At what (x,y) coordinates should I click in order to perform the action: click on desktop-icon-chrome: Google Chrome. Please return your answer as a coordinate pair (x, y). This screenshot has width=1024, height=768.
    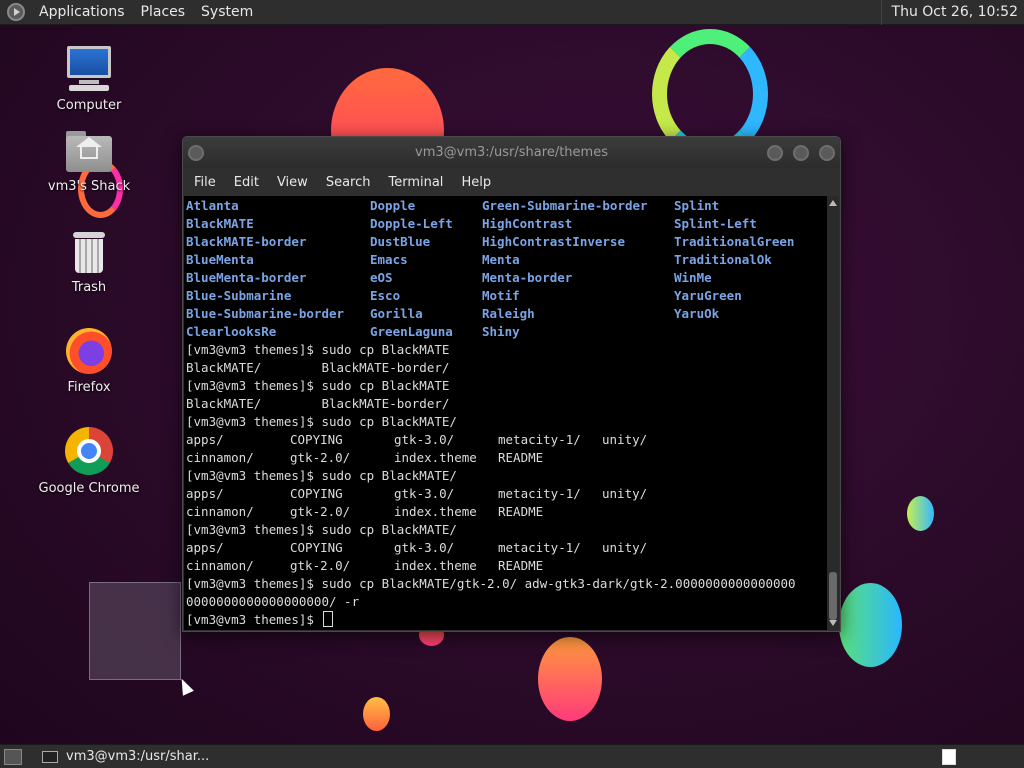
    Looking at the image, I should click on (89, 461).